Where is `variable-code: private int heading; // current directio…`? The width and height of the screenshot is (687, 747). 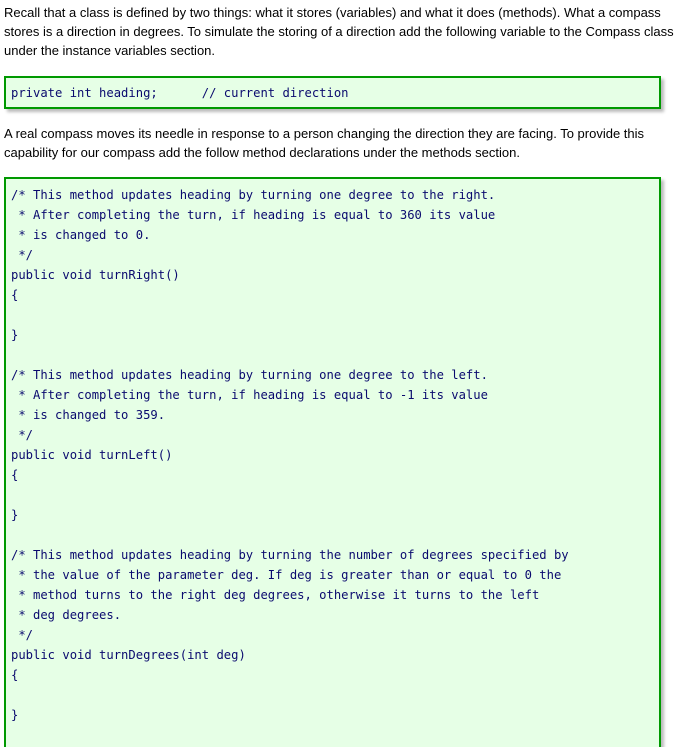
variable-code: private int heading; // current directio… is located at coordinates (180, 93).